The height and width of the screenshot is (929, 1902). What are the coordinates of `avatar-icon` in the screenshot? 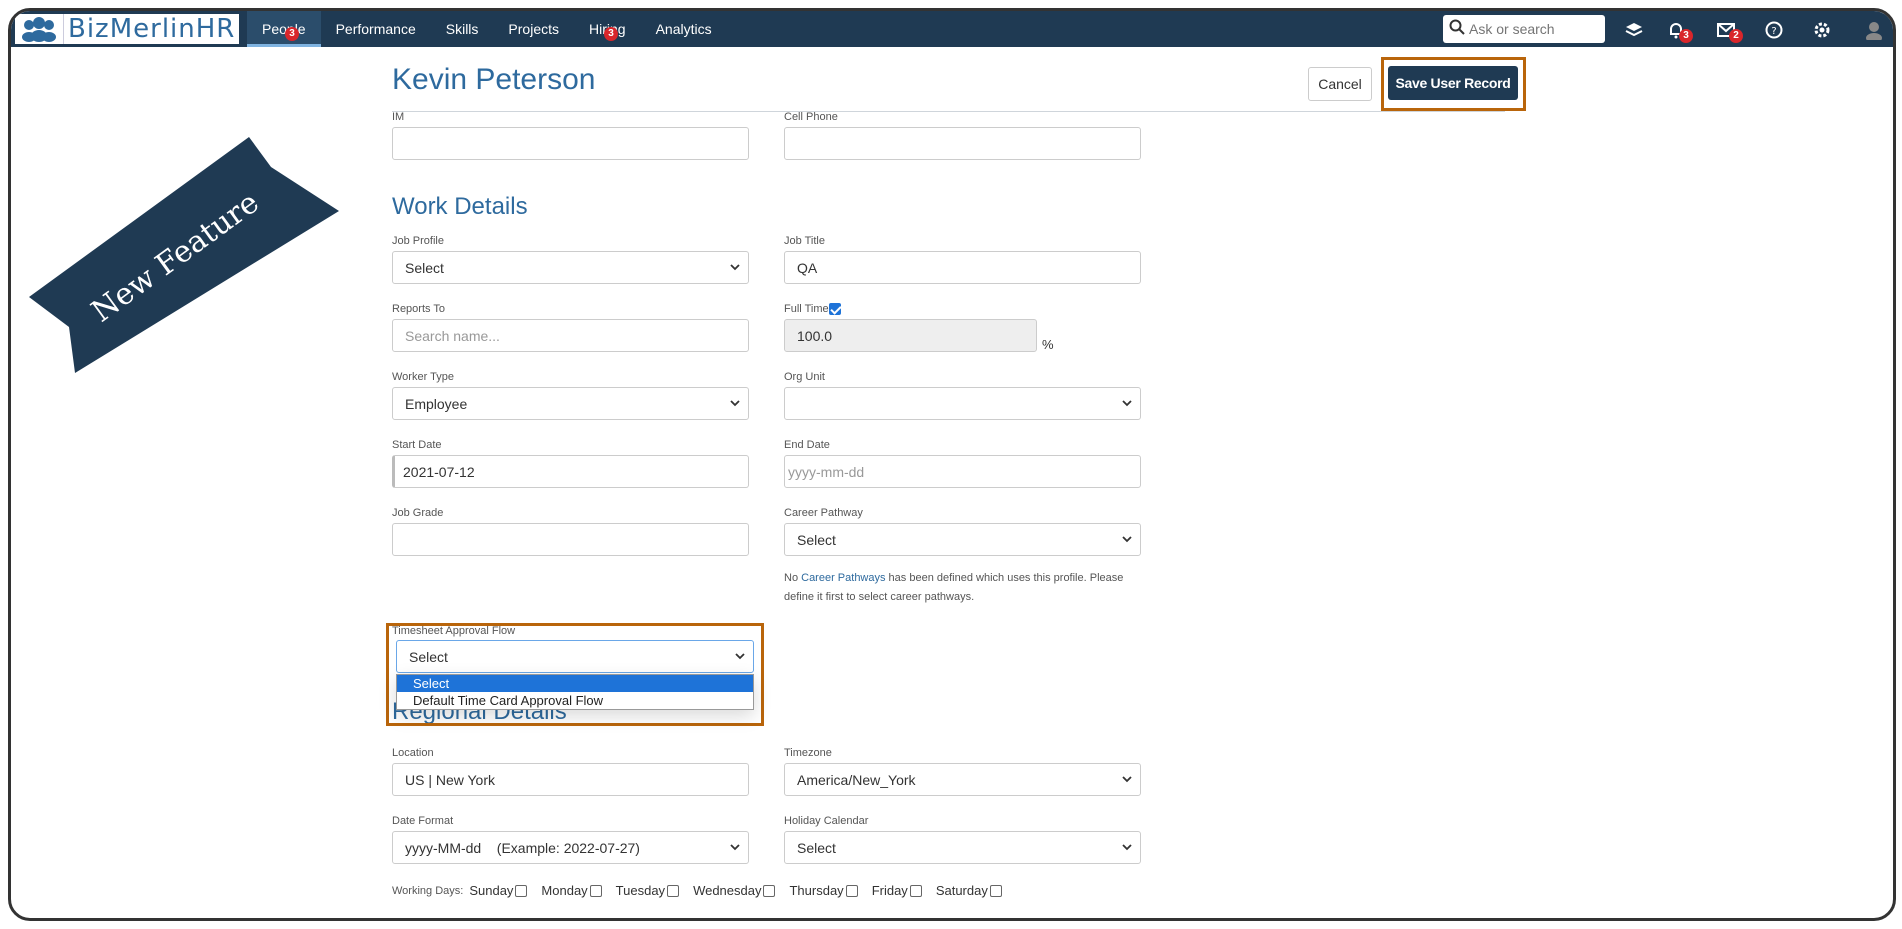 It's located at (1874, 30).